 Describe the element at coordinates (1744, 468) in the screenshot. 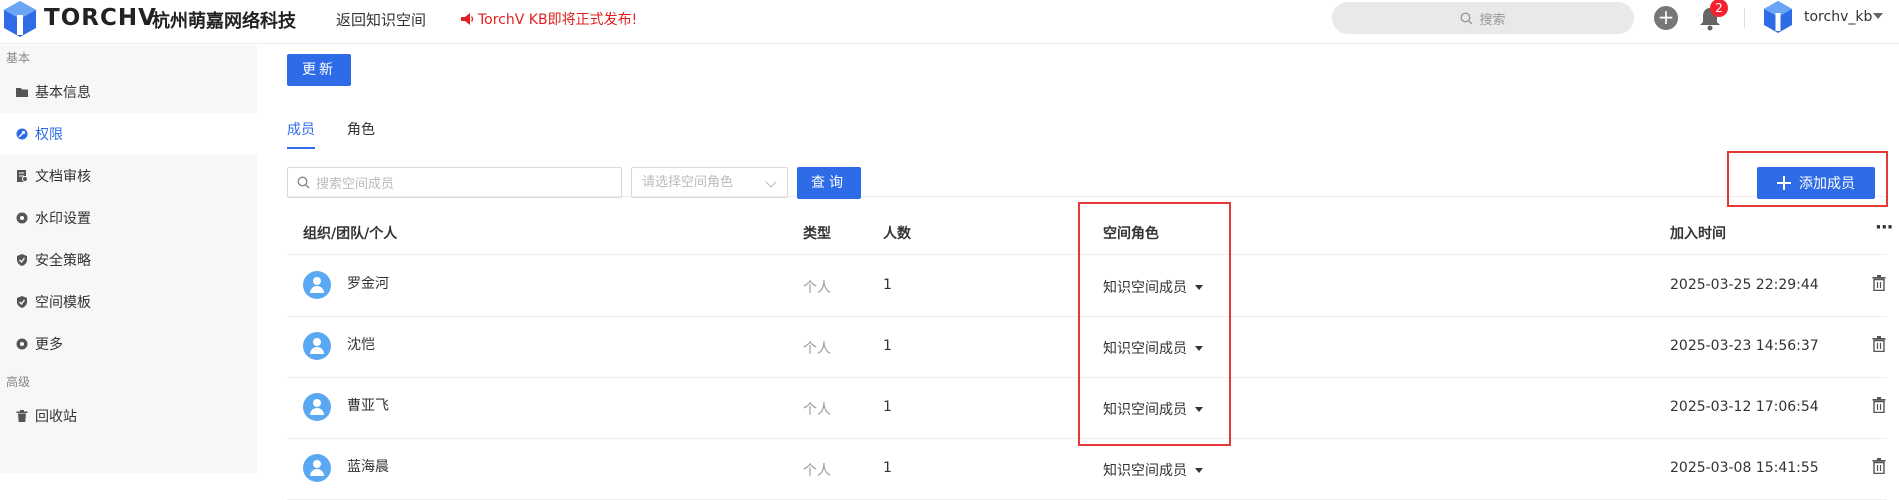

I see `member-joined-time: 2025-03-08 15:41:55` at that location.